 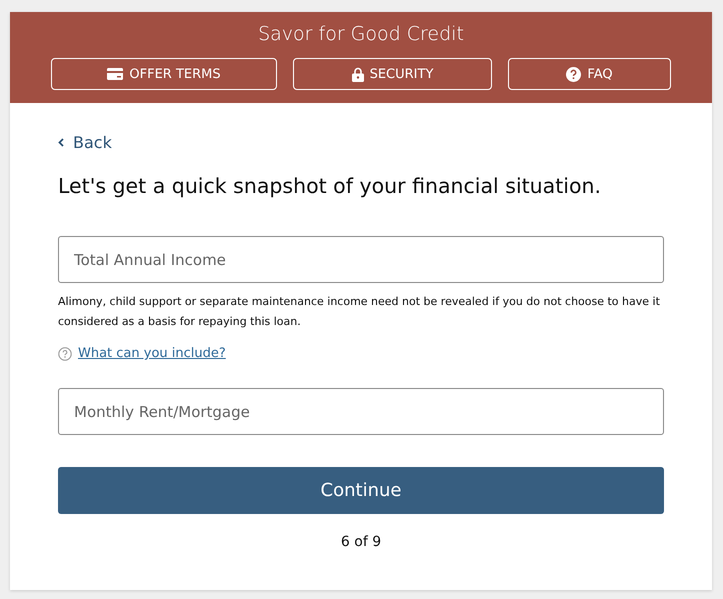 I want to click on progress-text: 6 of 9, so click(x=361, y=542).